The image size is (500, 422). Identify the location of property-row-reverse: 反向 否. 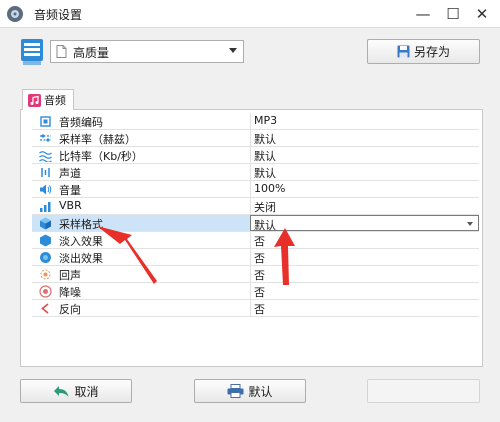
(255, 308).